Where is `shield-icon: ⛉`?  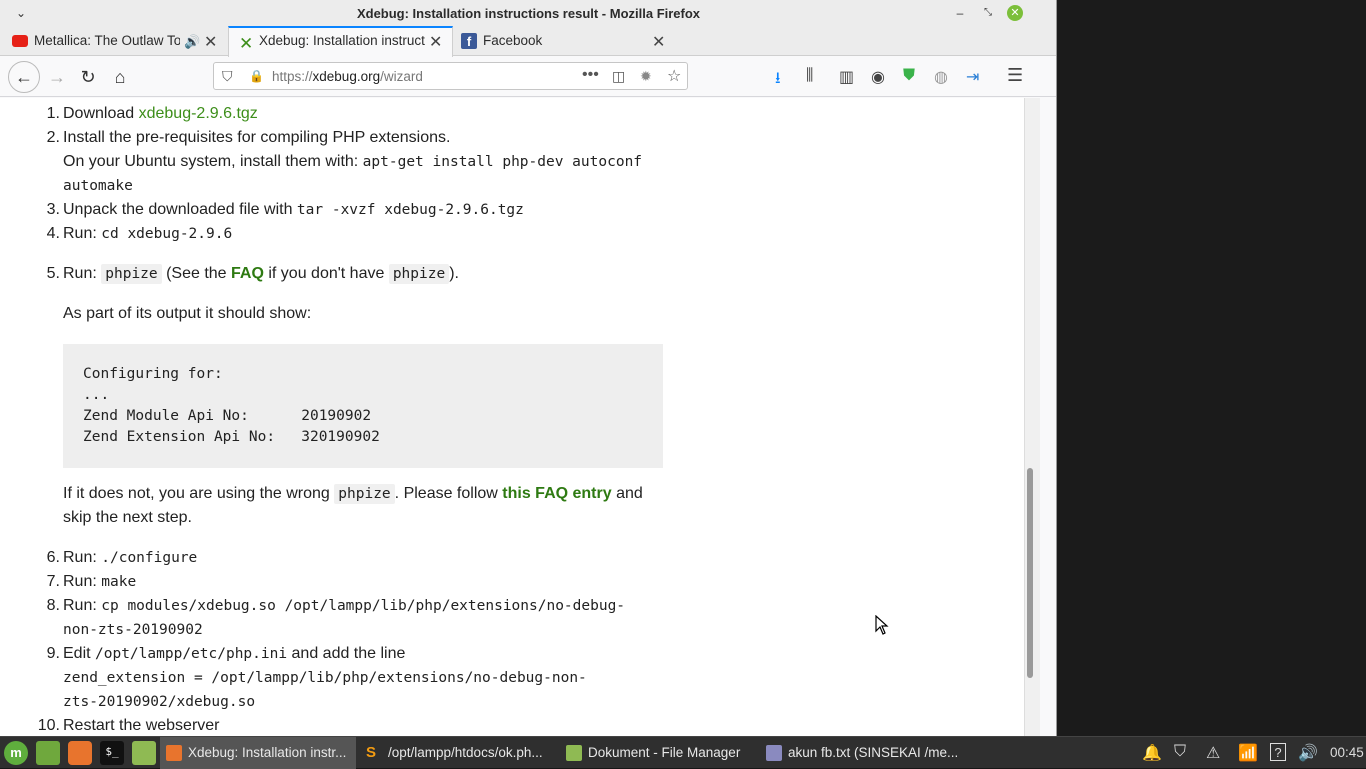
shield-icon: ⛉ is located at coordinates (227, 76).